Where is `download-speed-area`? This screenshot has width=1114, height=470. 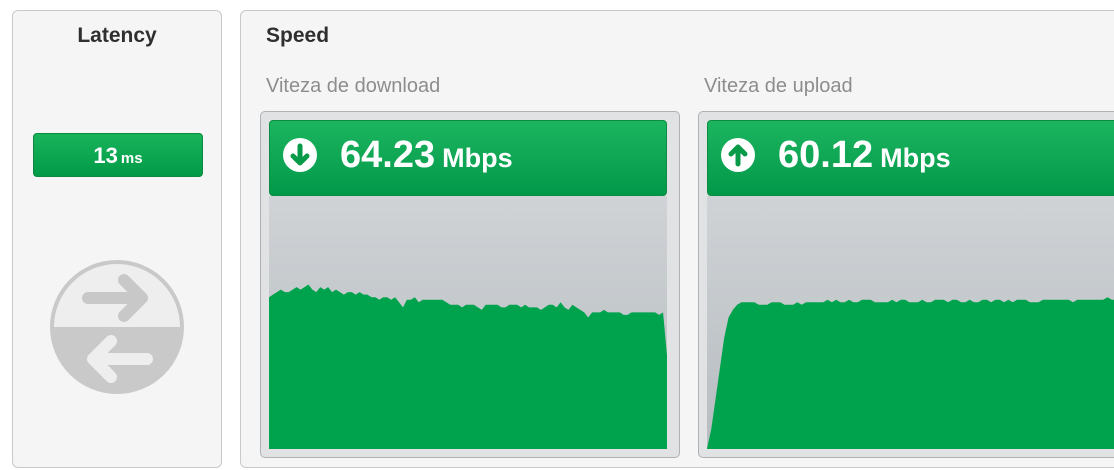
download-speed-area is located at coordinates (468, 366).